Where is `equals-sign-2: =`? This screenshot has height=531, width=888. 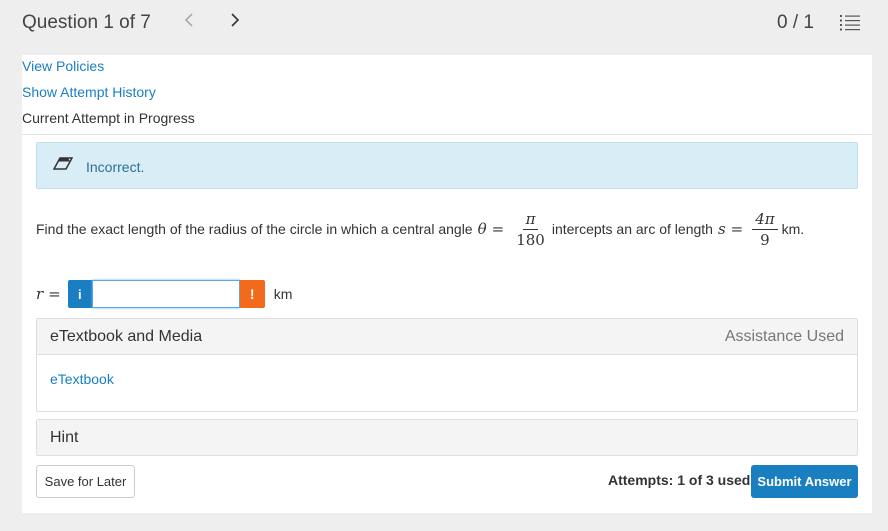 equals-sign-2: = is located at coordinates (737, 229).